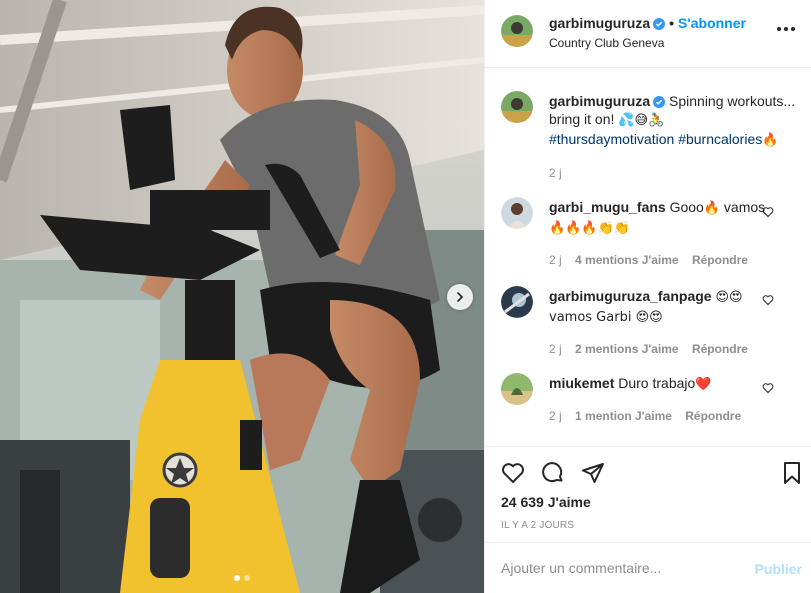 The height and width of the screenshot is (593, 811). Describe the element at coordinates (743, 207) in the screenshot. I see `comment-text-after: vamos` at that location.